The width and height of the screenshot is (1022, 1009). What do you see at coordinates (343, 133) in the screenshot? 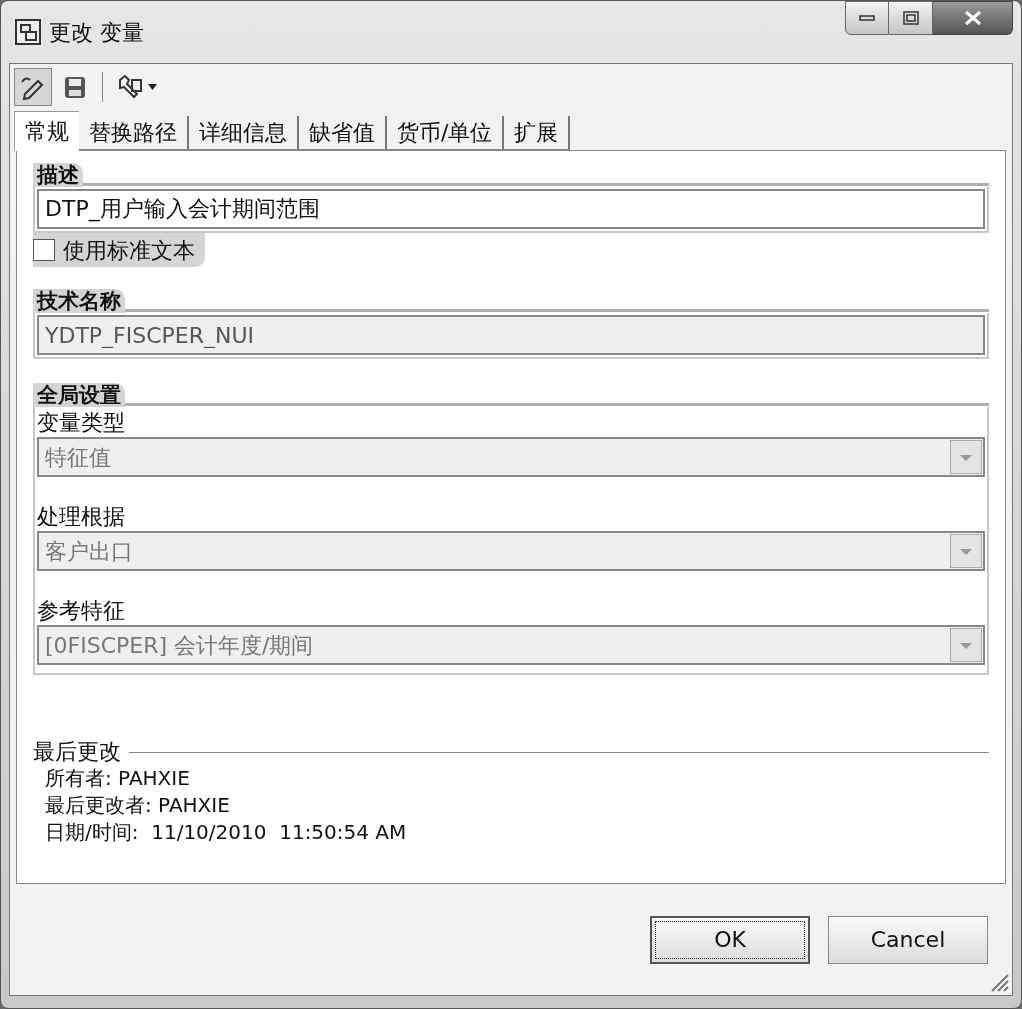
I see `tab: 缺省值` at bounding box center [343, 133].